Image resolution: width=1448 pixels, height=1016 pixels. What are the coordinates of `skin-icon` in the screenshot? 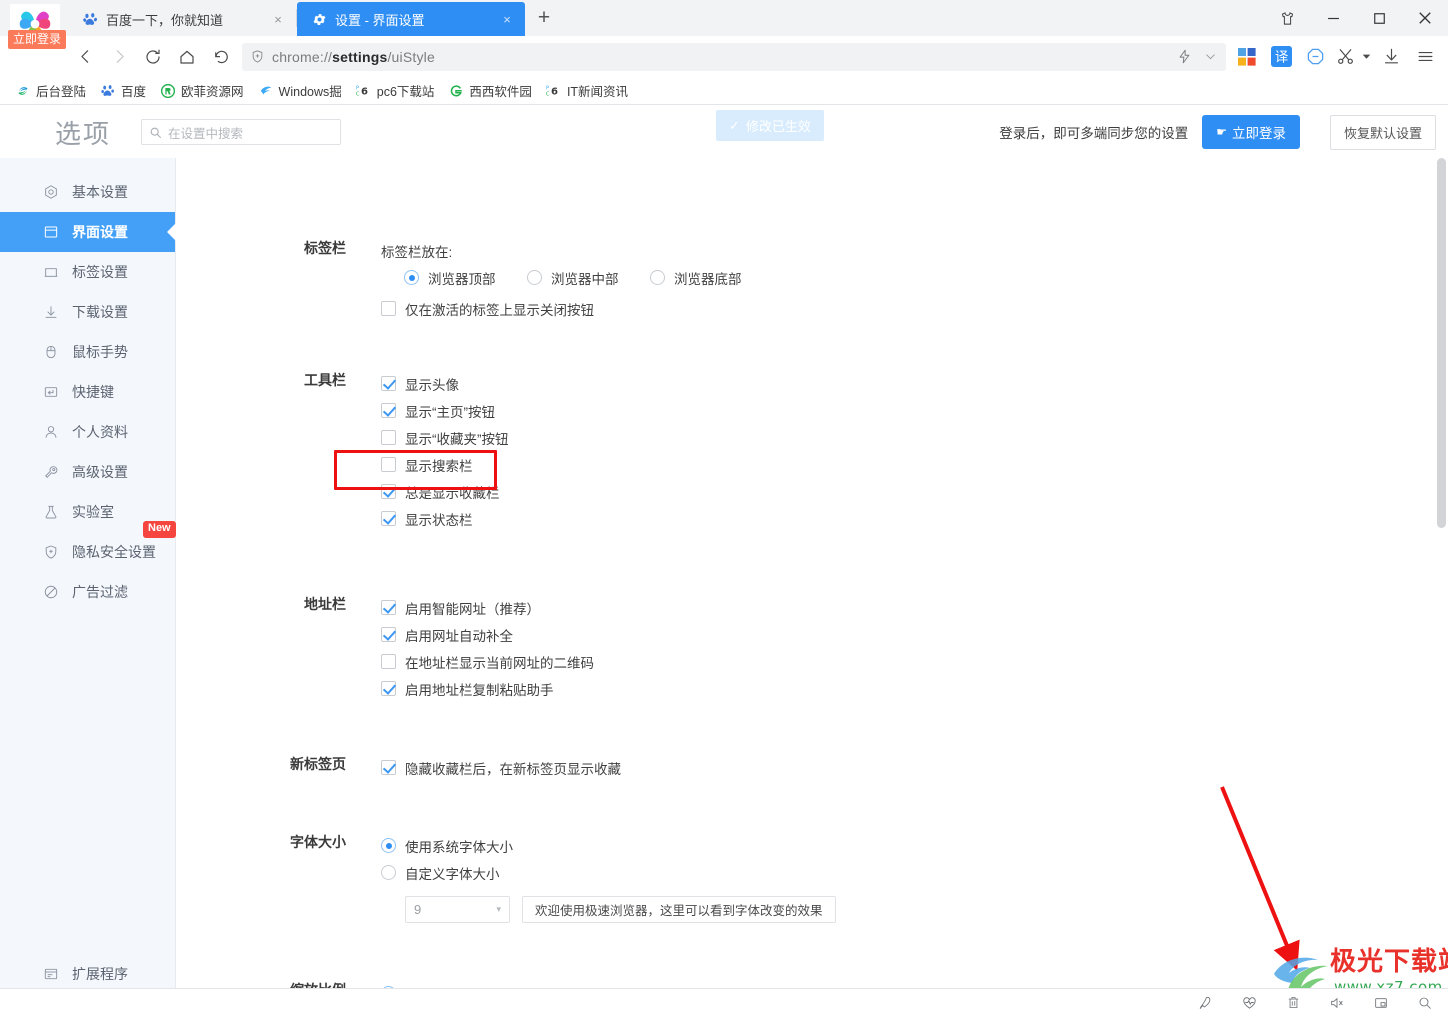 It's located at (1287, 18).